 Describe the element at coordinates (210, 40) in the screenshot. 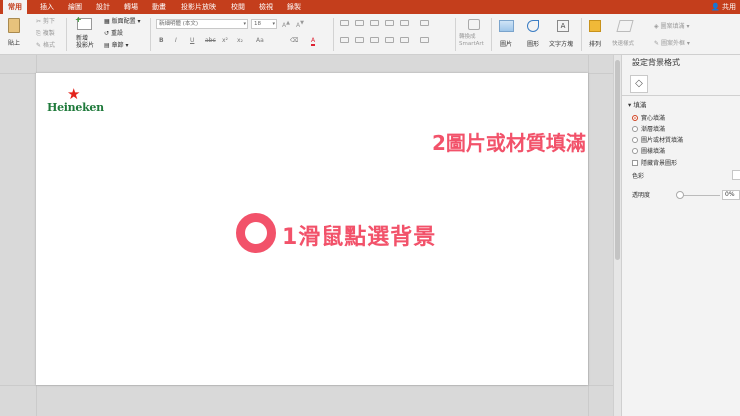

I see `strikethrough-button: abc` at that location.